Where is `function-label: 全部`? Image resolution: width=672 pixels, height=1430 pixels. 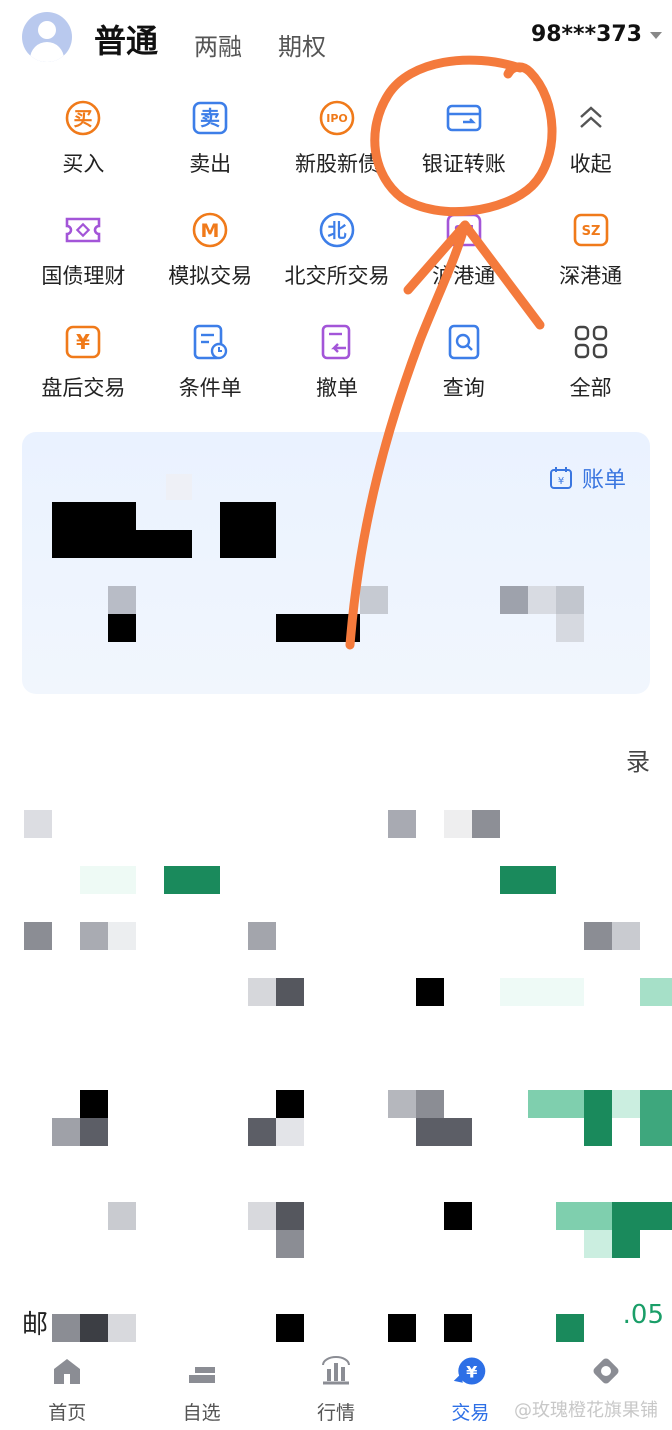
function-label: 全部 is located at coordinates (590, 388).